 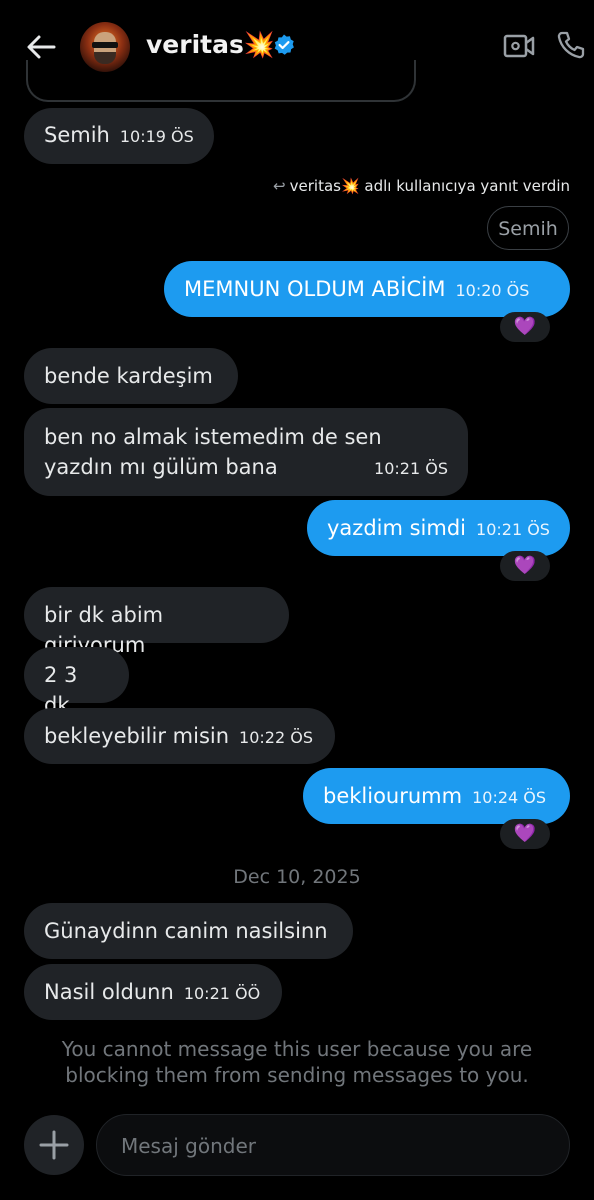 I want to click on incoming-message: bende kardeşim, so click(x=131, y=376).